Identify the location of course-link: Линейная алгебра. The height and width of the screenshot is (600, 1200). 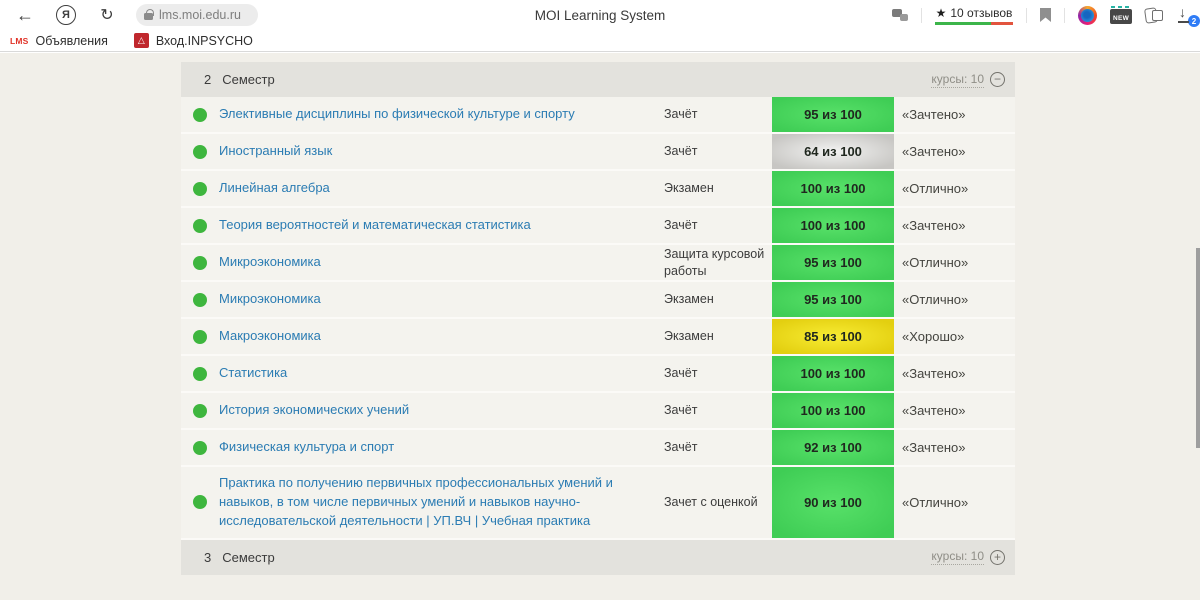
(441, 188).